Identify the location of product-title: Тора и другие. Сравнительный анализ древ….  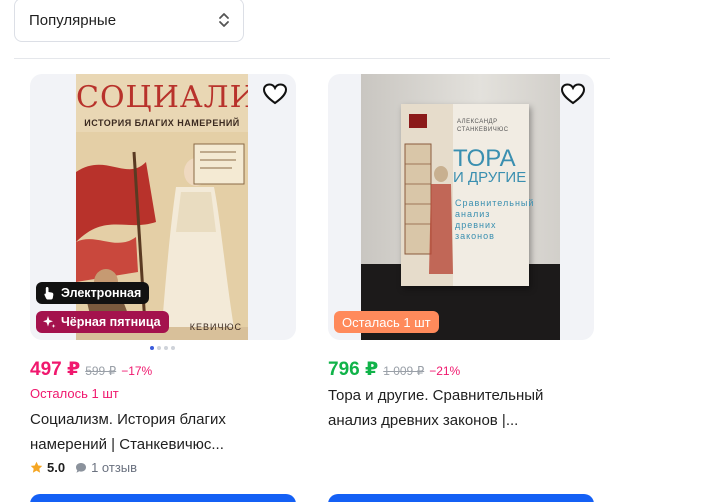
(459, 408).